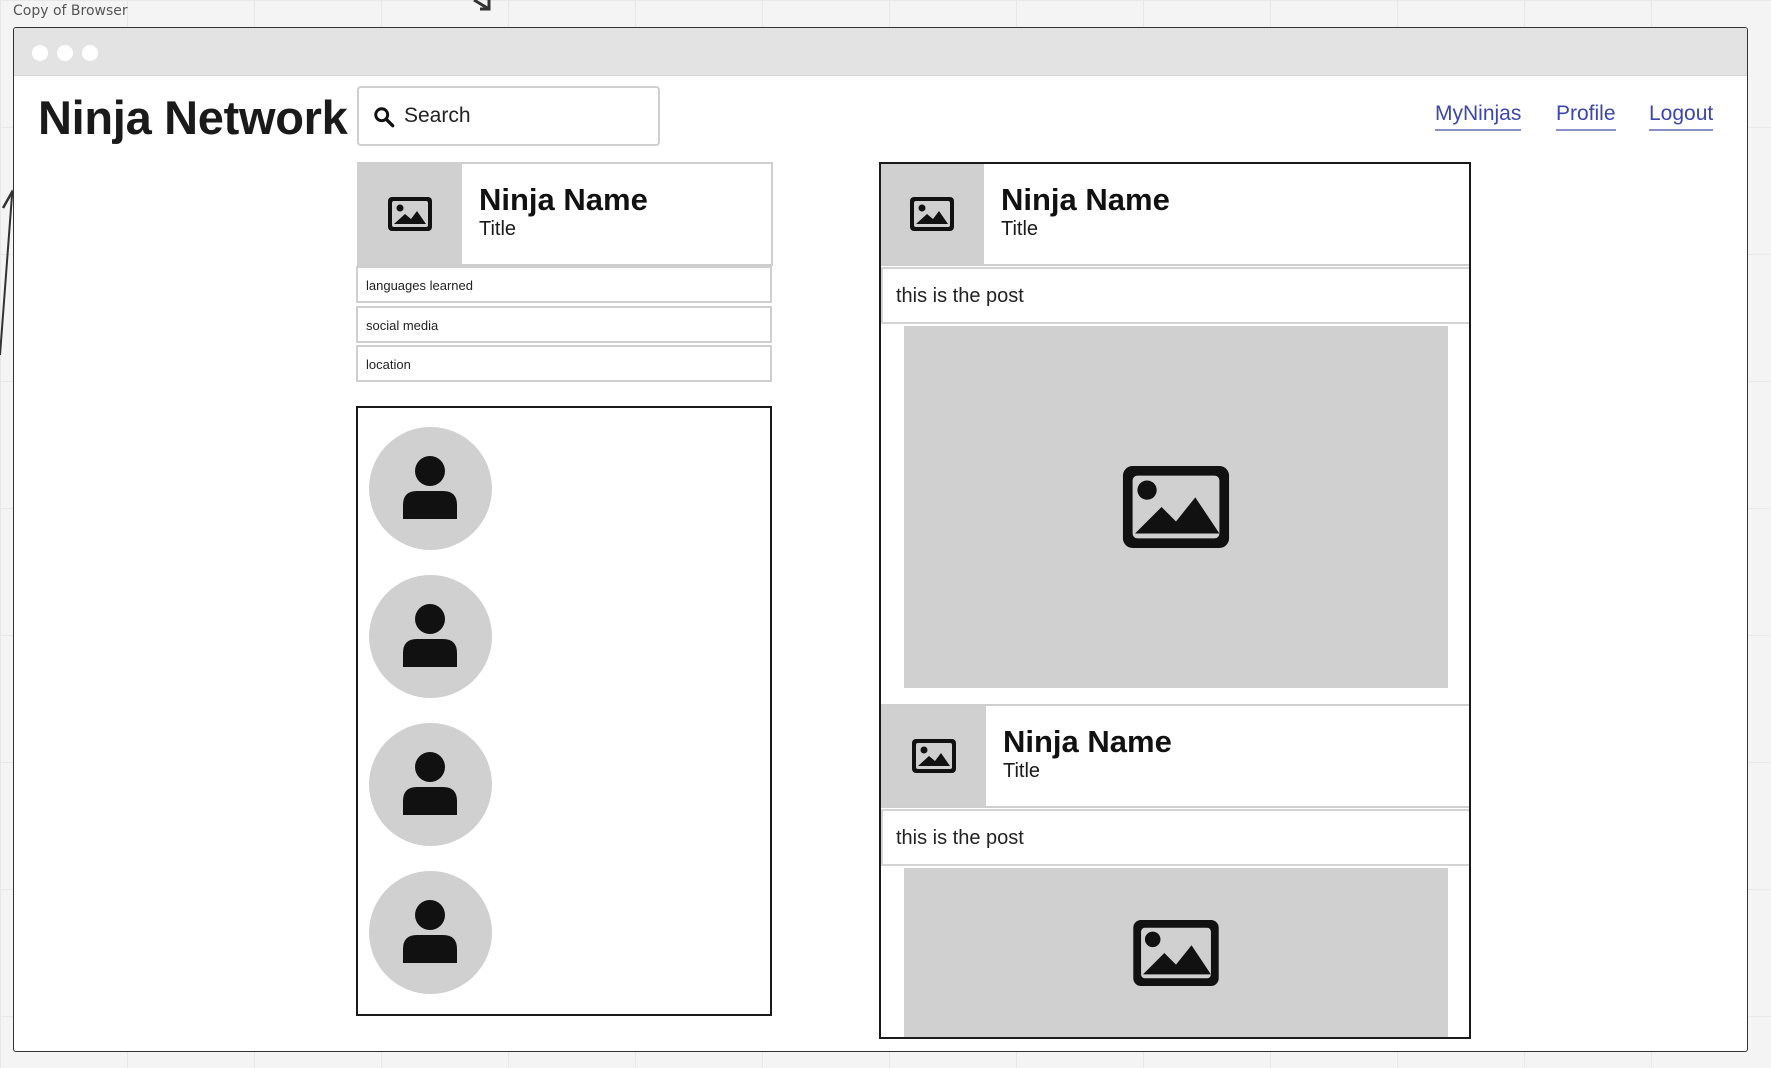  I want to click on window-dot-maximize, so click(90, 53).